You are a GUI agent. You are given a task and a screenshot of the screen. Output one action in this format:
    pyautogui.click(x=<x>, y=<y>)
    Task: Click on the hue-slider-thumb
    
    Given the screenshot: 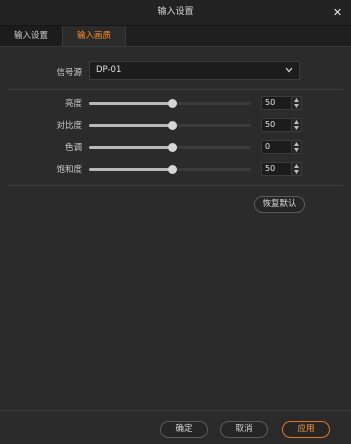 What is the action you would take?
    pyautogui.click(x=172, y=147)
    